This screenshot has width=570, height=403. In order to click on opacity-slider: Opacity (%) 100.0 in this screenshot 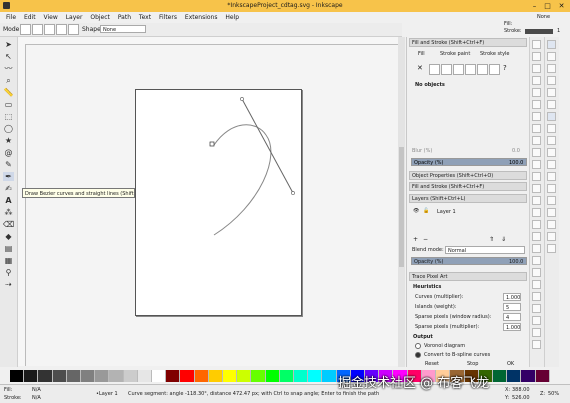, I will do `click(469, 162)`.